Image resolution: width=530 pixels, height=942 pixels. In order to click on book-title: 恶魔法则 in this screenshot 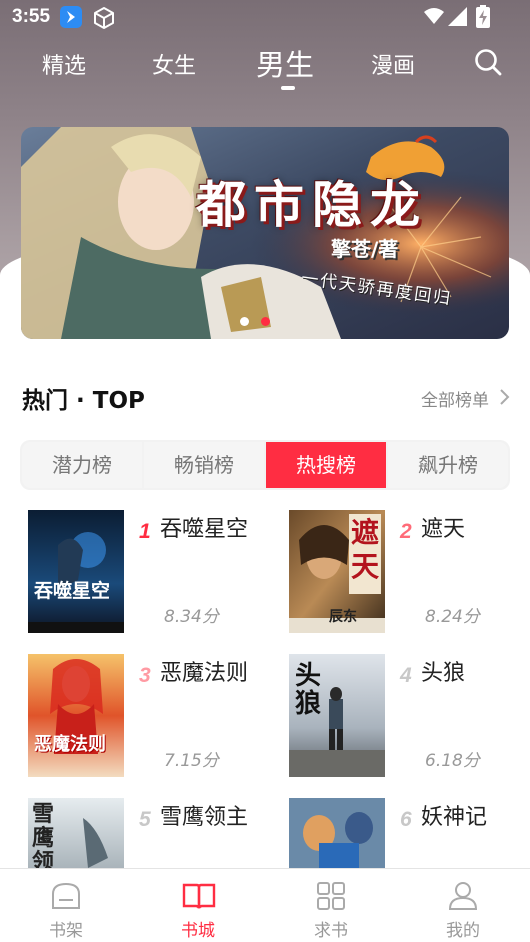, I will do `click(204, 673)`.